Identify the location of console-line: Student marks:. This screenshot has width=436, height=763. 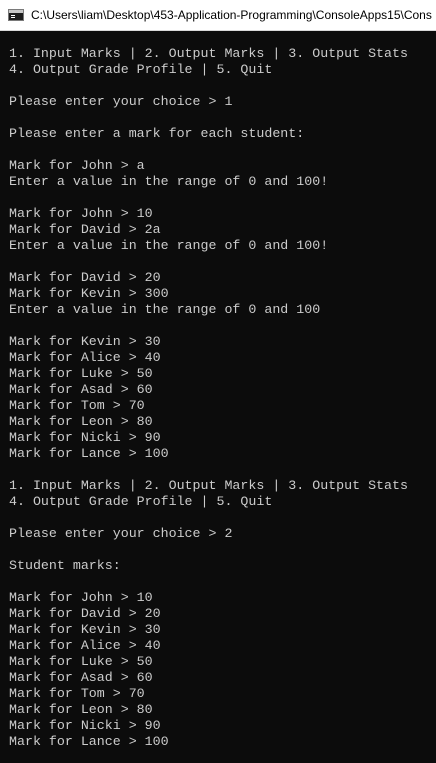
(65, 565).